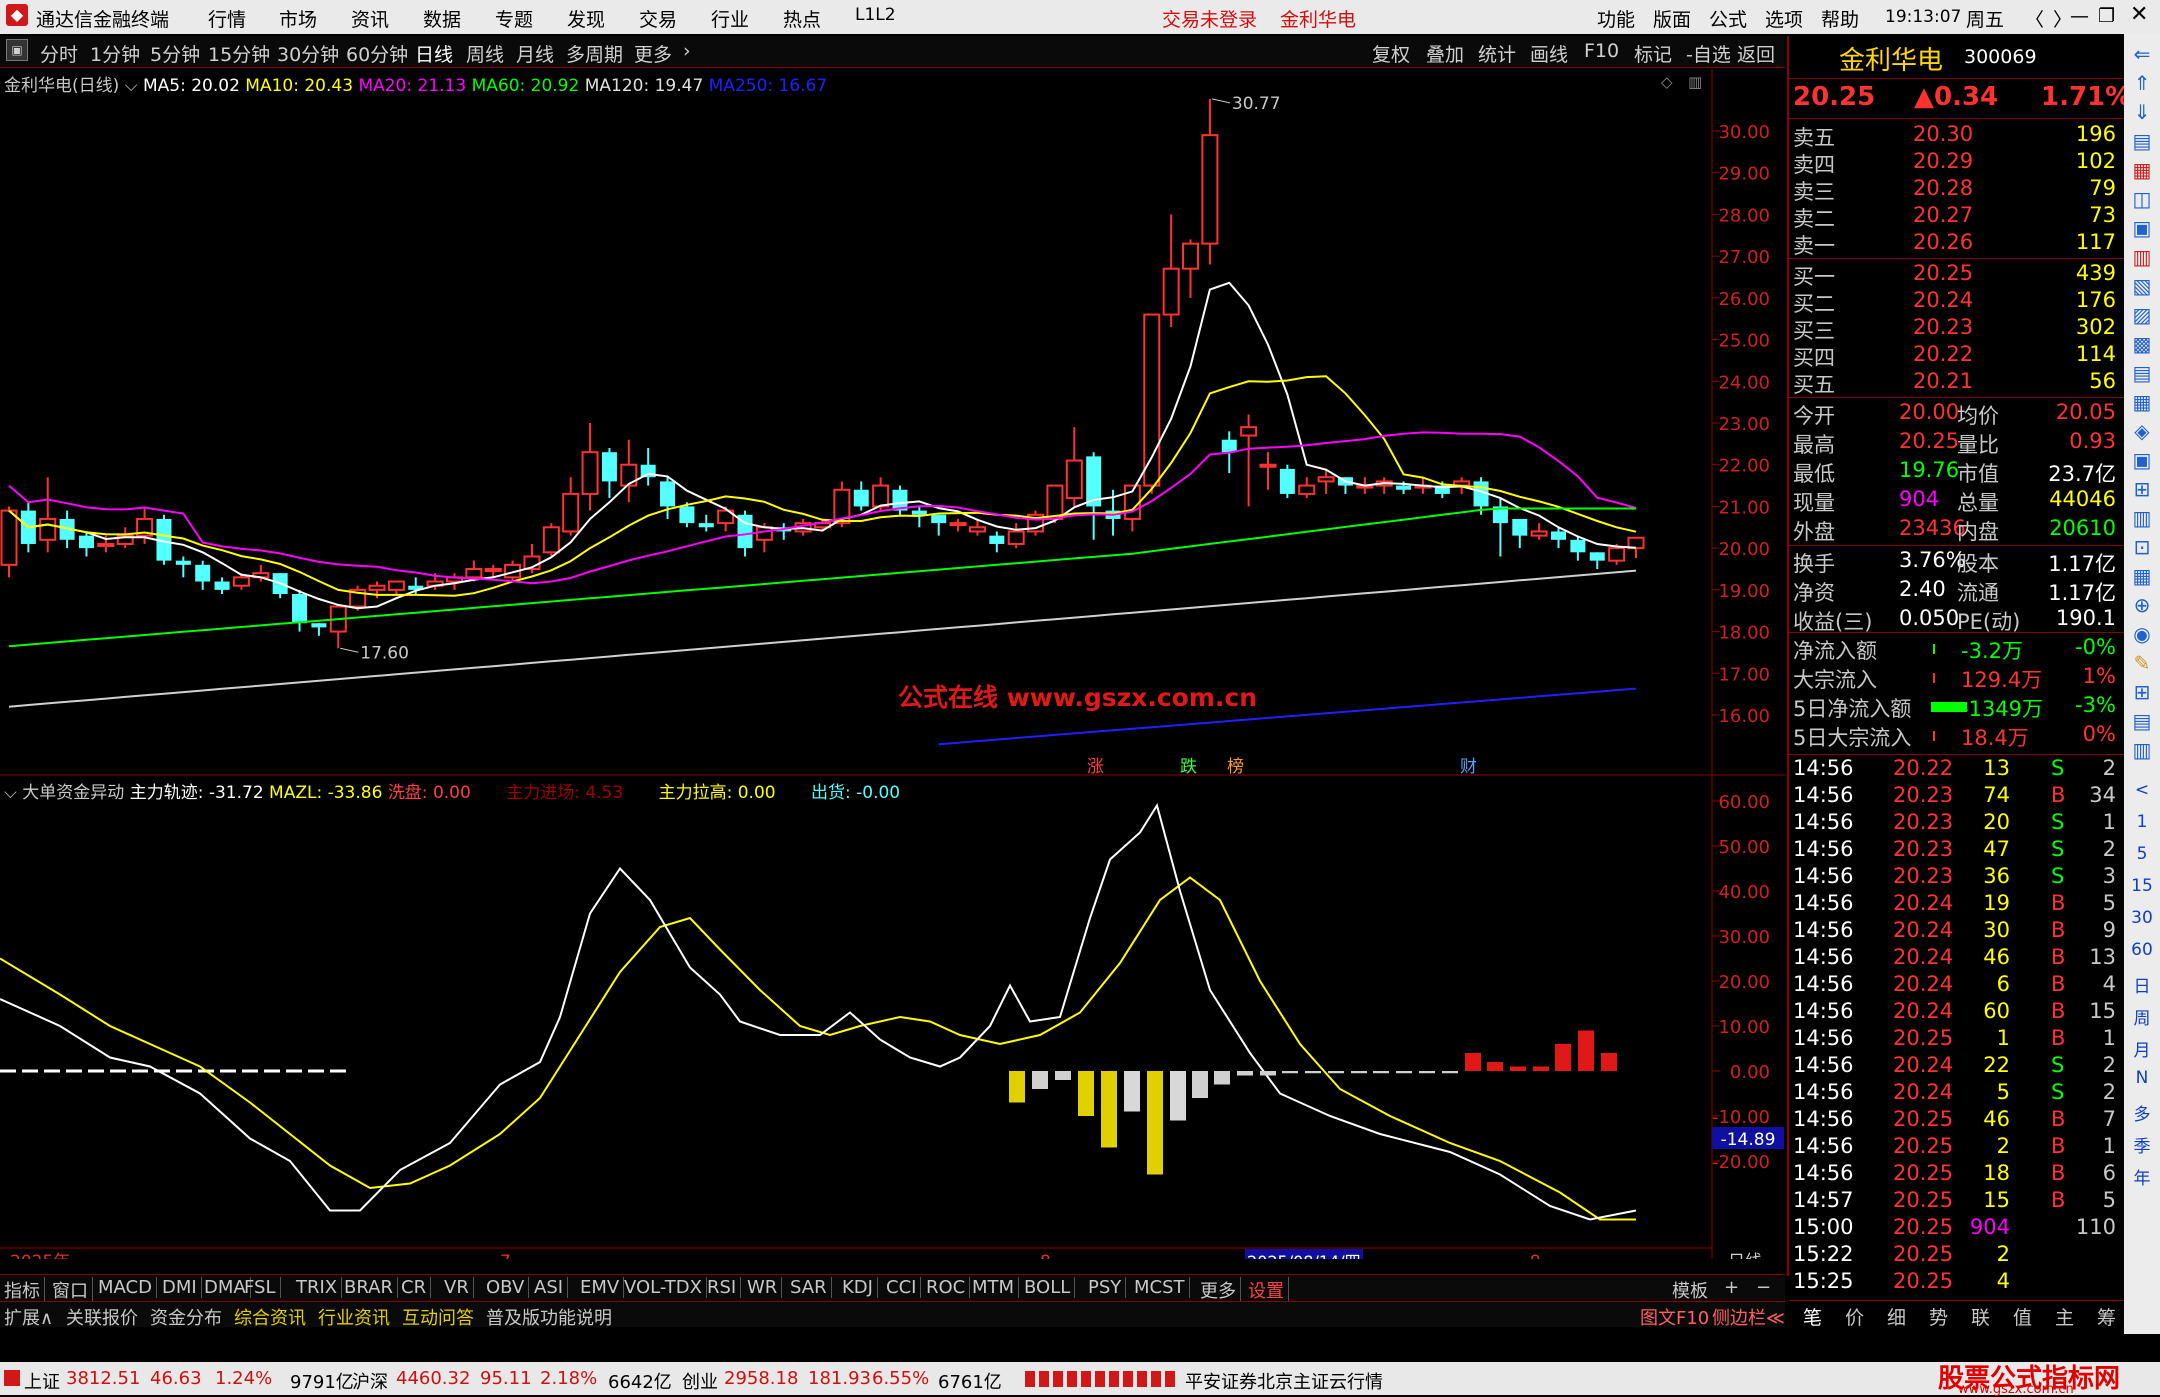 The height and width of the screenshot is (1397, 2160). What do you see at coordinates (186, 1317) in the screenshot?
I see `info-tab-2: 资金分布` at bounding box center [186, 1317].